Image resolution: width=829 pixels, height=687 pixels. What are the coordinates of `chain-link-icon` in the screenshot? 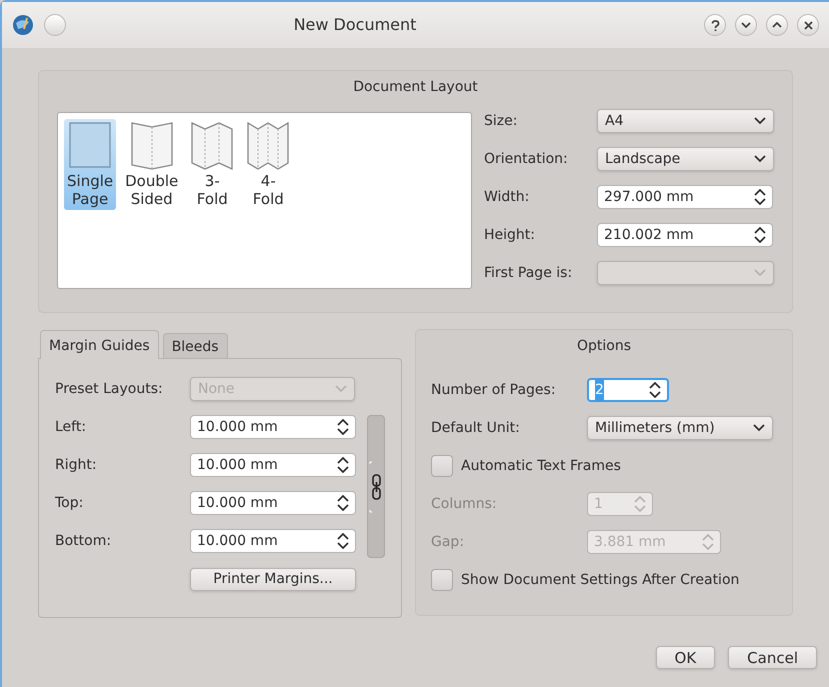 It's located at (376, 486).